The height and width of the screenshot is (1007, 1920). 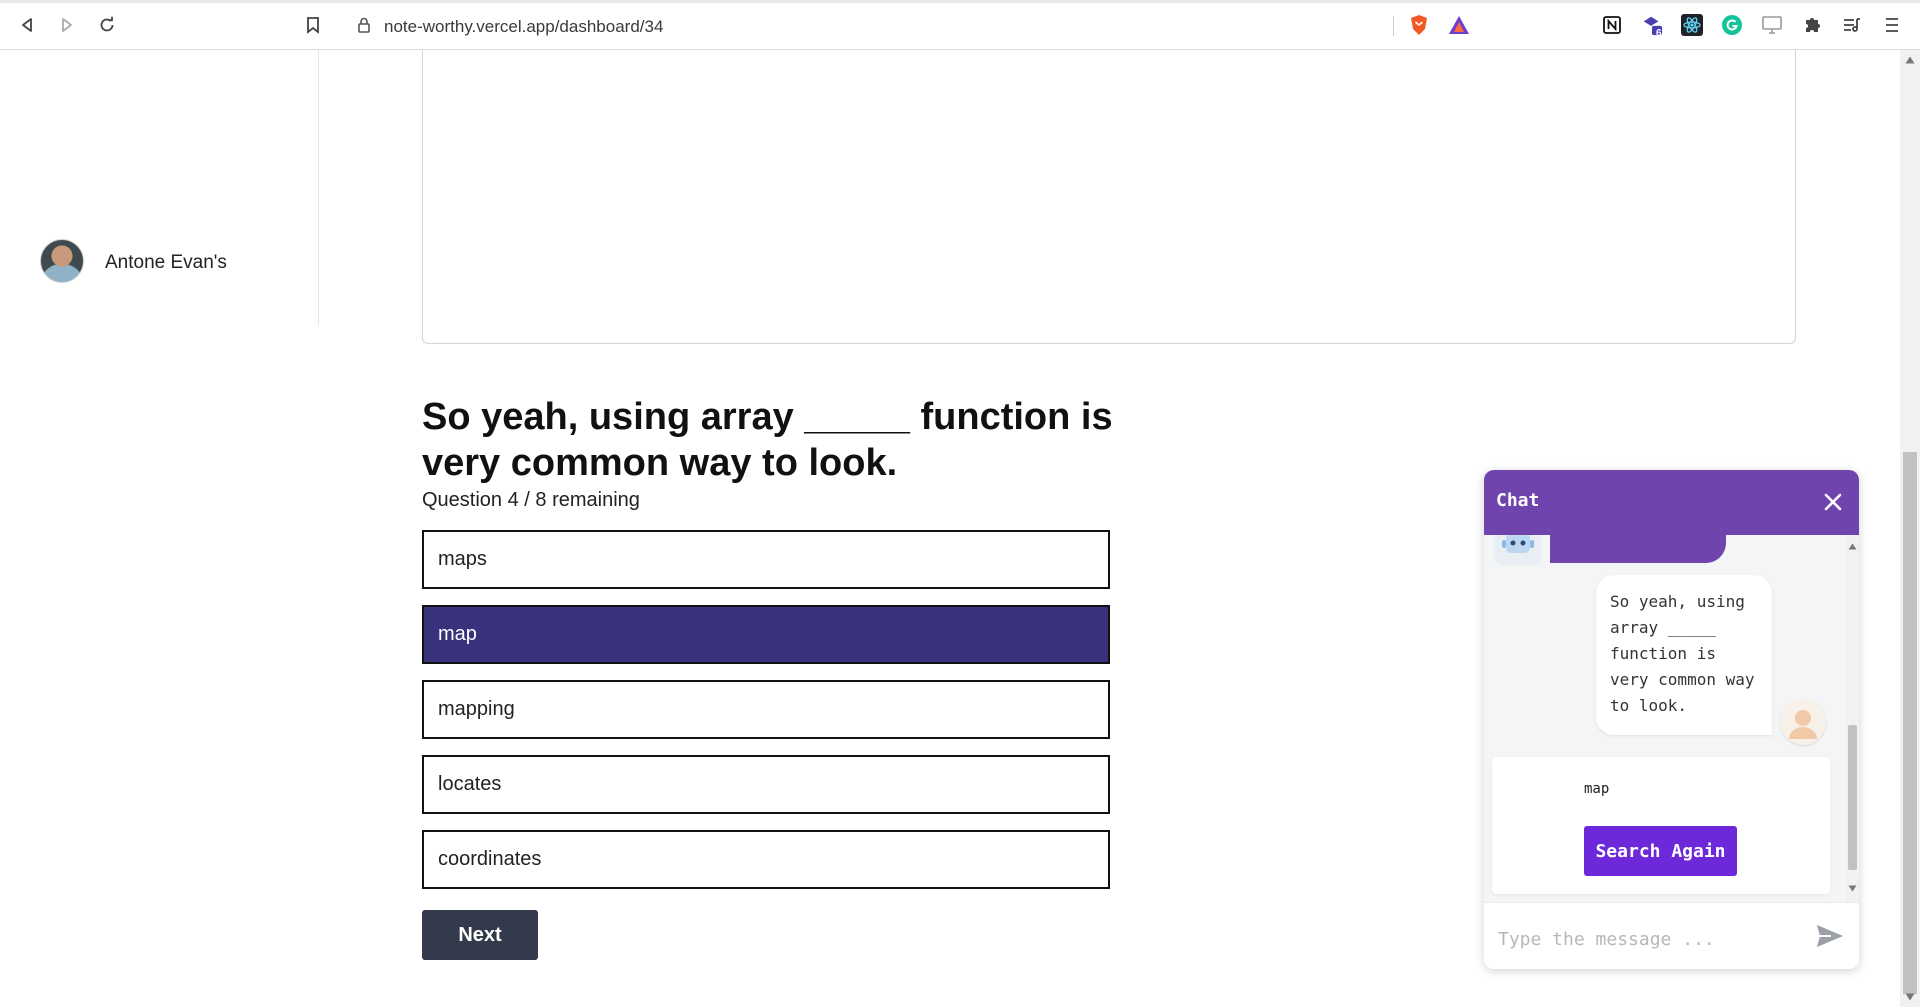 What do you see at coordinates (490, 859) in the screenshot?
I see `option-label: coordinates` at bounding box center [490, 859].